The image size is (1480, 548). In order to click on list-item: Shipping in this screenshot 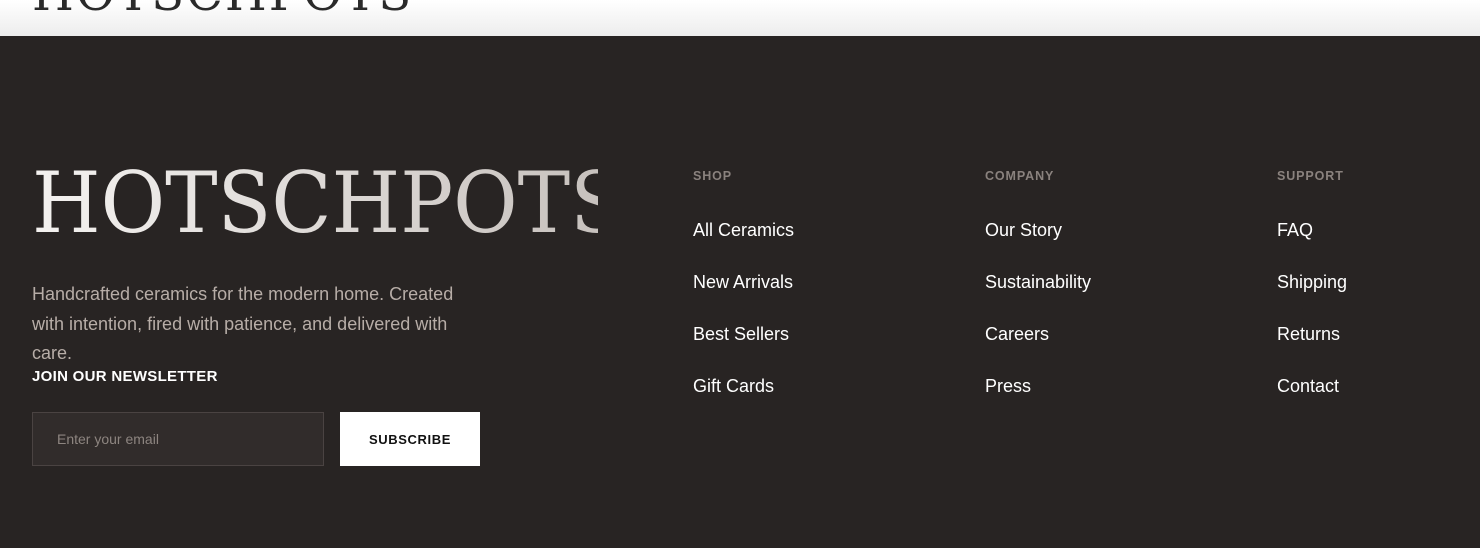, I will do `click(1378, 297)`.